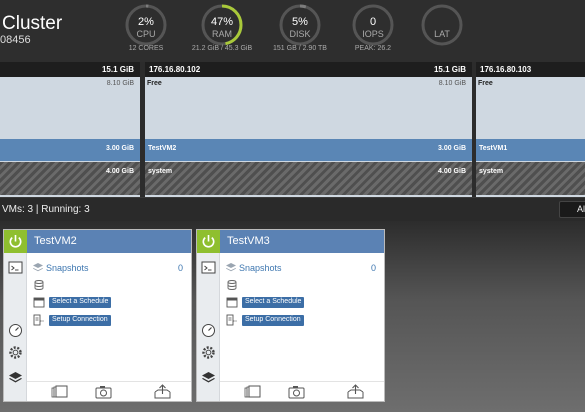  I want to click on host-ip: 176.16.80.102, so click(175, 69).